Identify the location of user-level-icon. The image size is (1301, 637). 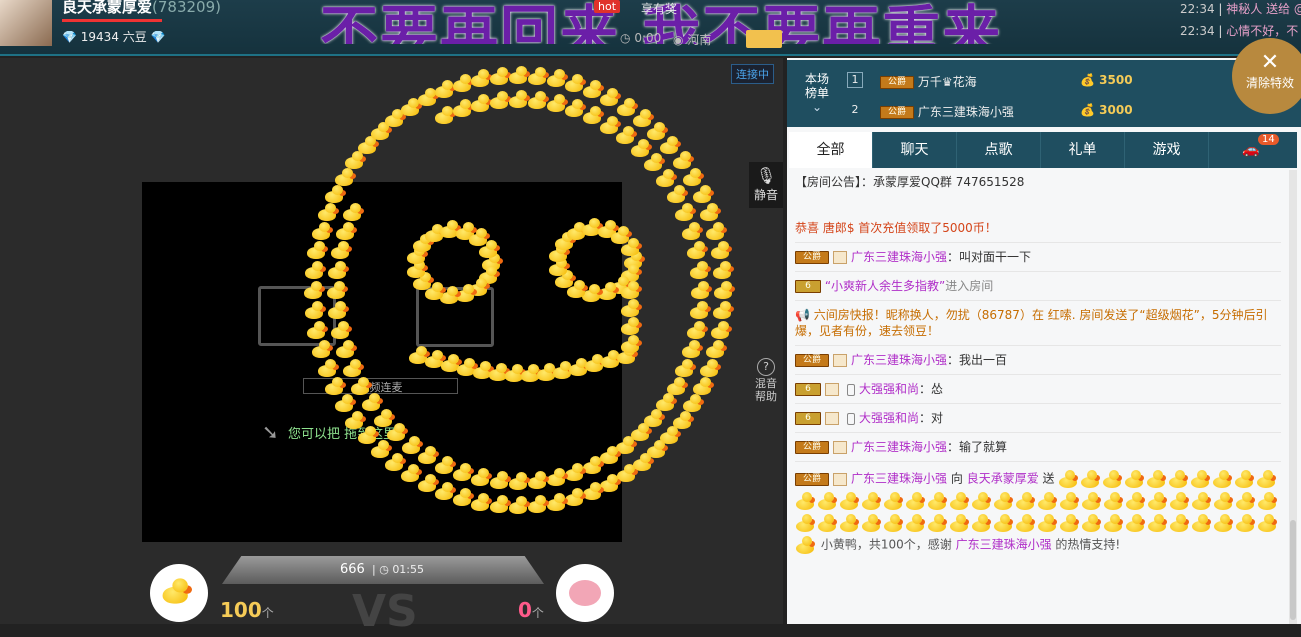
(832, 418).